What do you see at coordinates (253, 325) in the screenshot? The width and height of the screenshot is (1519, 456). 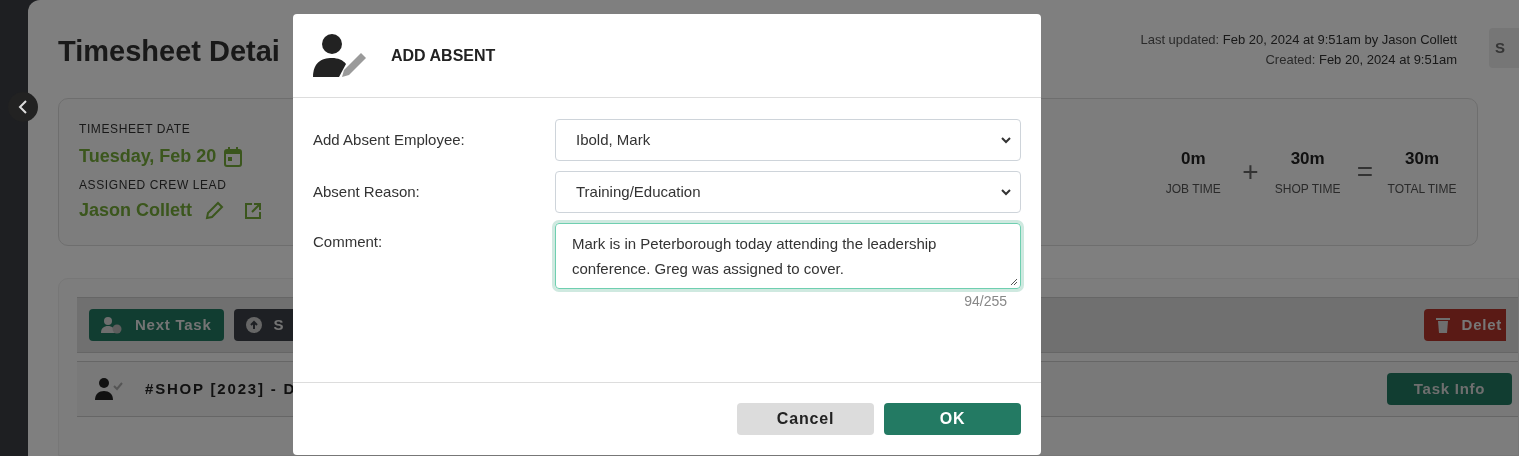 I see `arrow-up-circle-icon` at bounding box center [253, 325].